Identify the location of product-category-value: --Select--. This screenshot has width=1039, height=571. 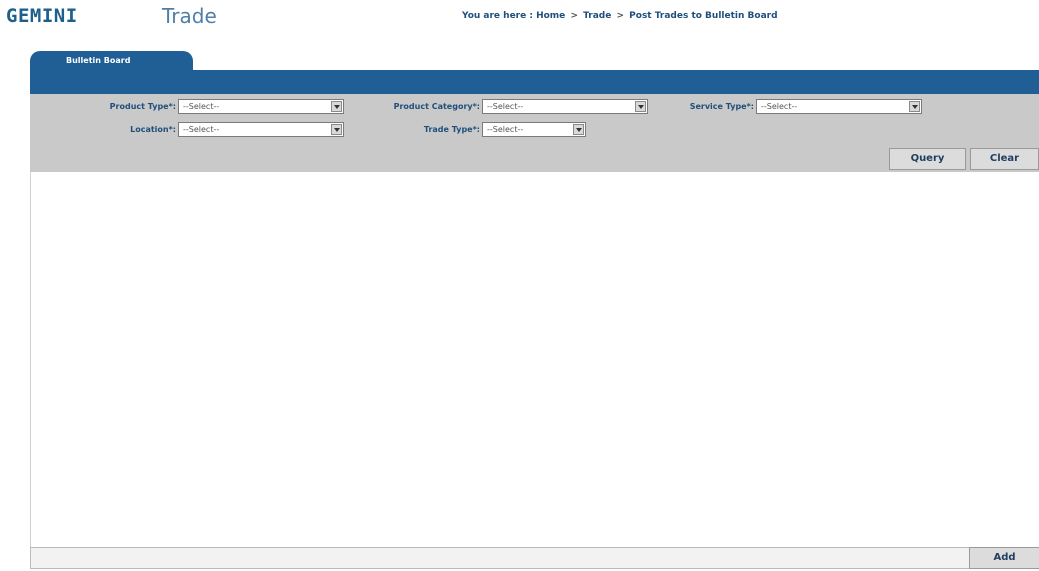
(505, 106).